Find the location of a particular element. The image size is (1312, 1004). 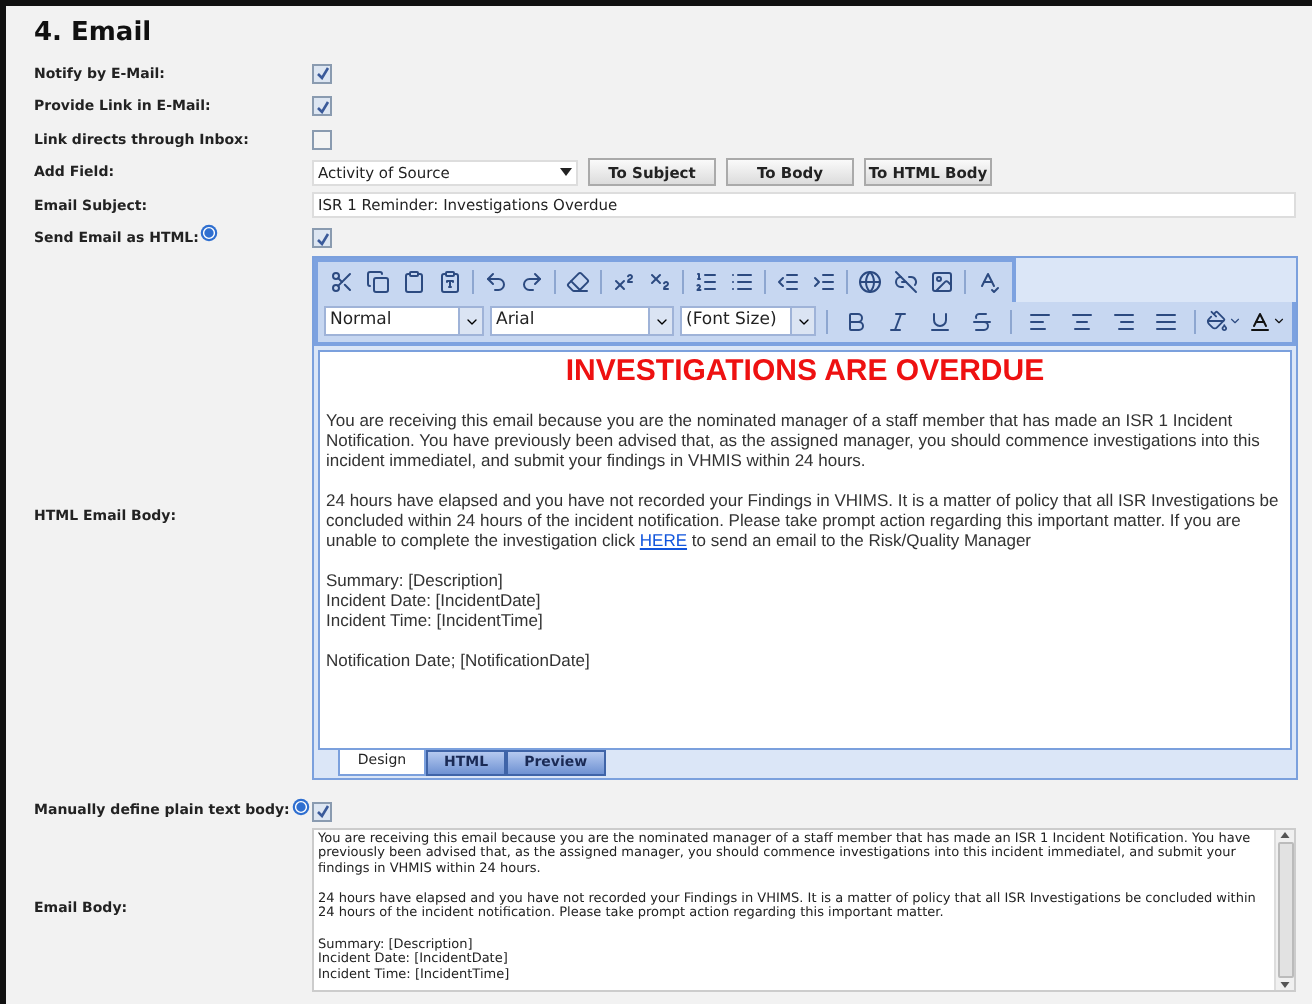

copy-icon is located at coordinates (378, 281).